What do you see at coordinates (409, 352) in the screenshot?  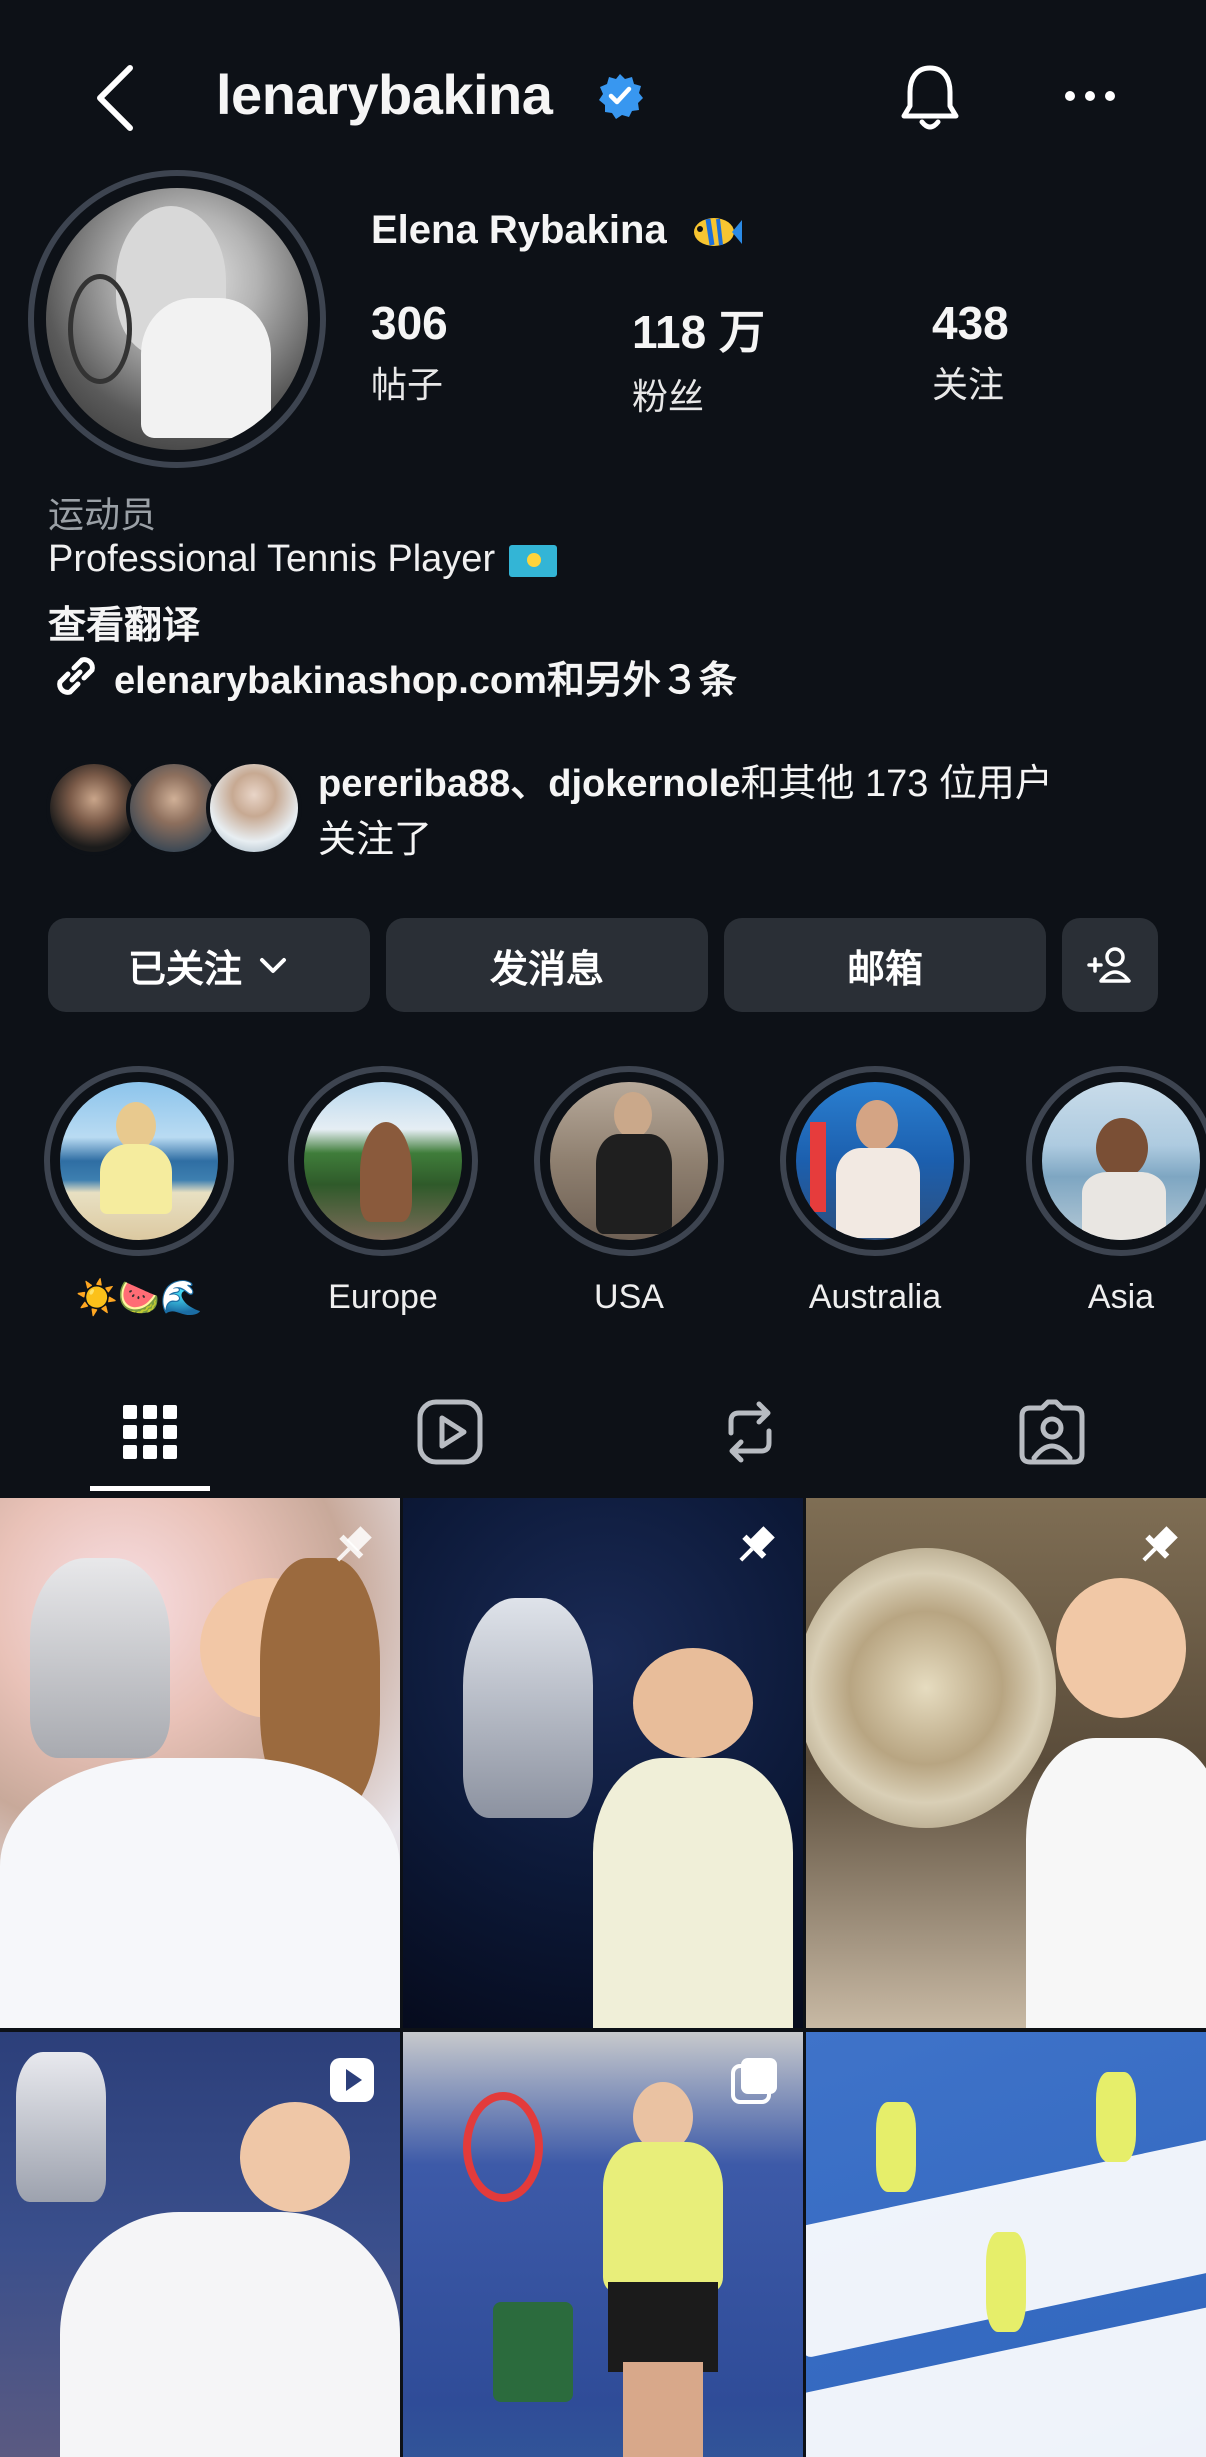 I see `stat-posts: 306 帖子` at bounding box center [409, 352].